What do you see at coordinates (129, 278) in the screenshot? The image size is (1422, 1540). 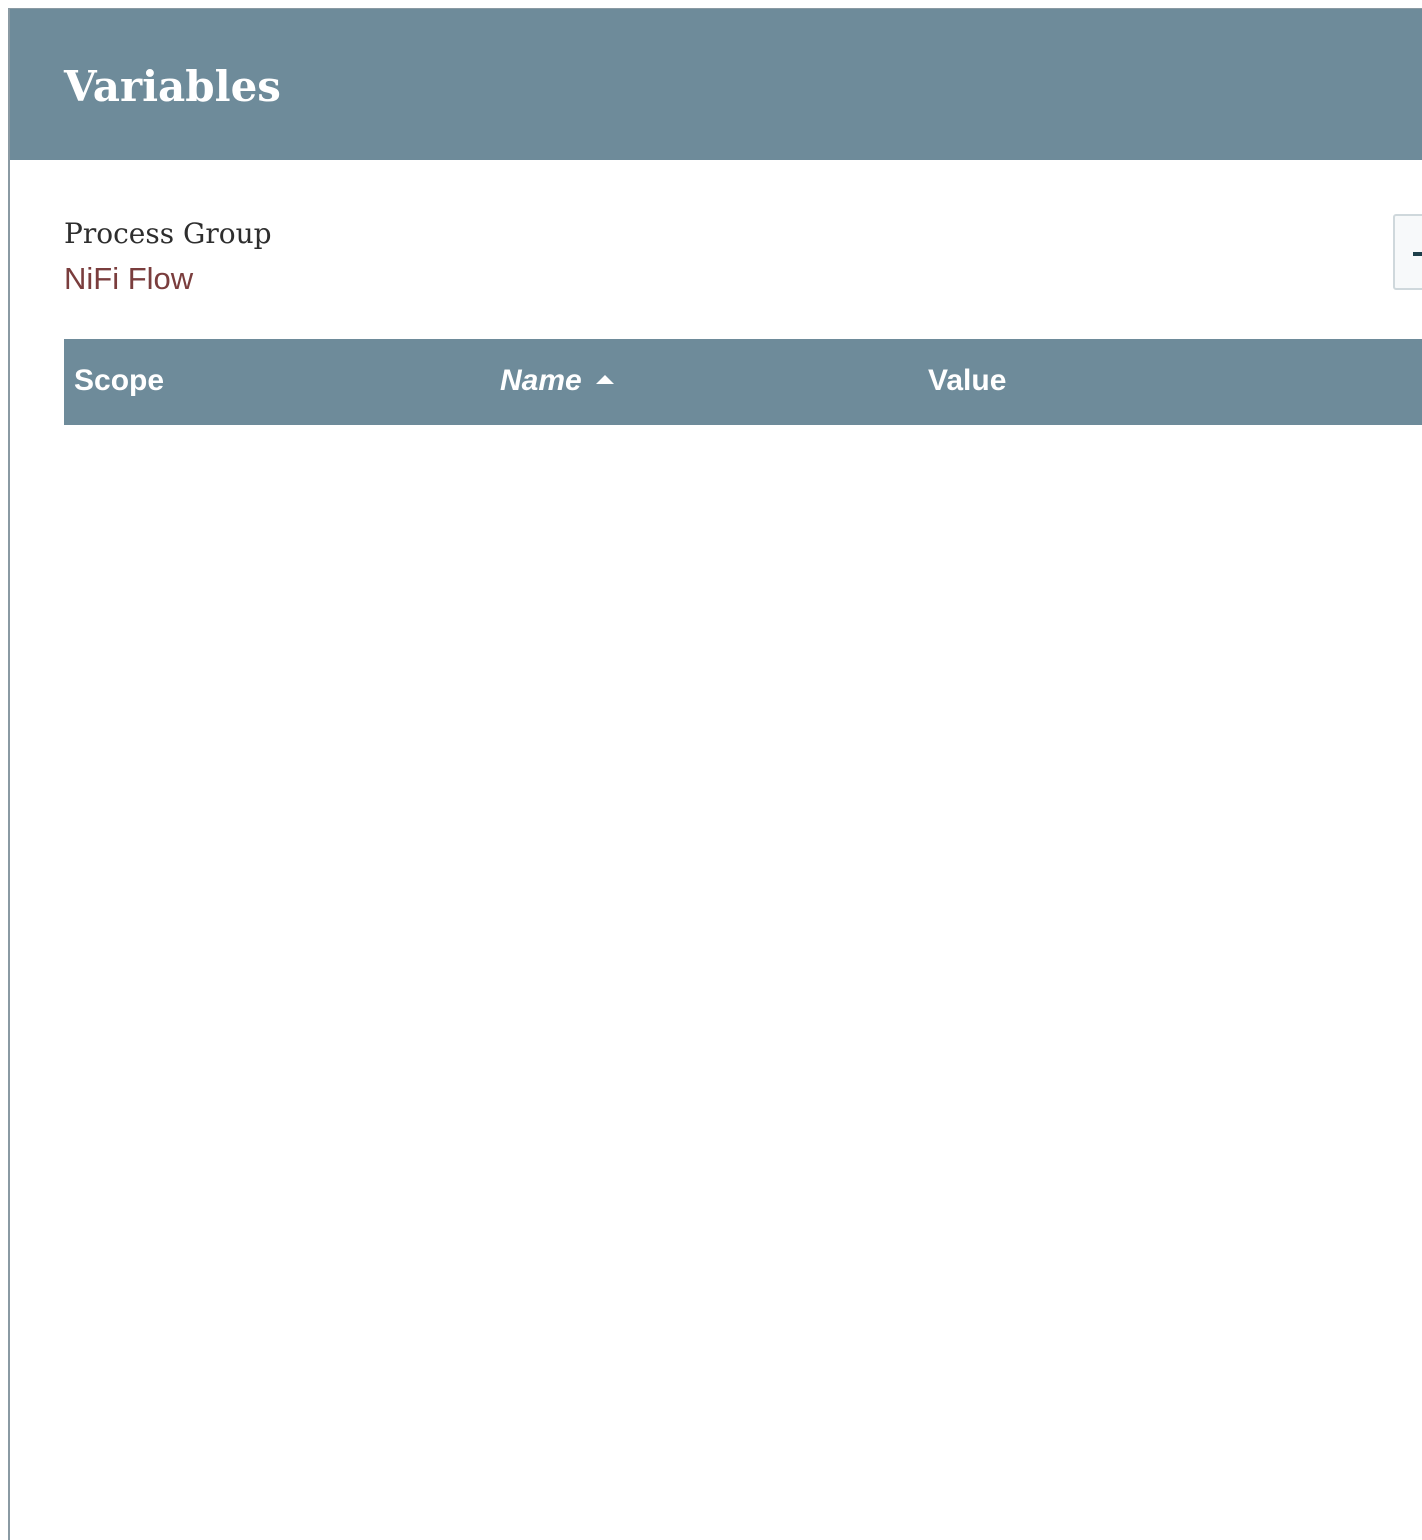 I see `process-group-name: NiFi Flow` at bounding box center [129, 278].